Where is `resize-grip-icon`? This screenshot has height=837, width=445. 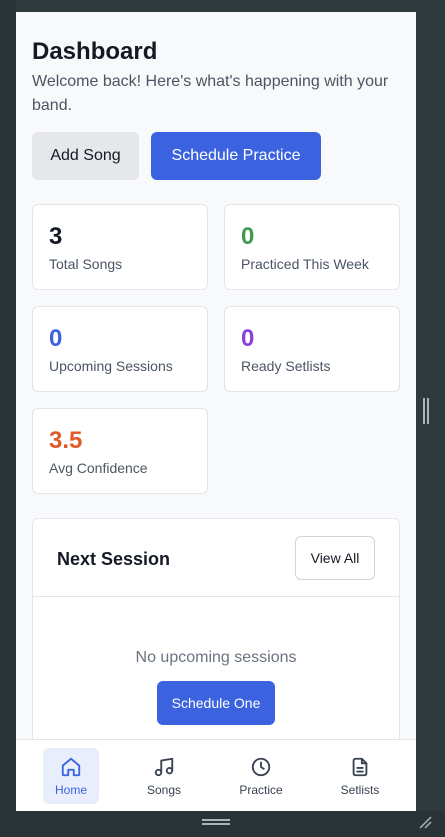
resize-grip-icon is located at coordinates (425, 822).